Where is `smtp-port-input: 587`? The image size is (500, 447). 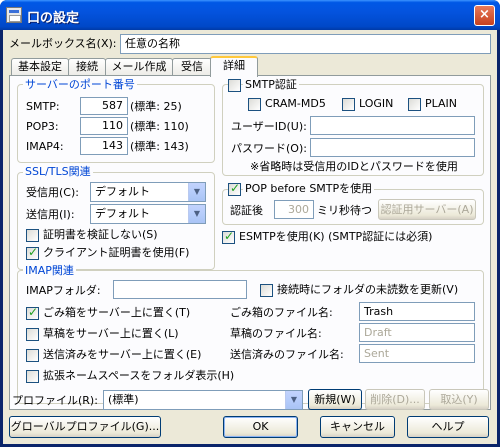 smtp-port-input: 587 is located at coordinates (104, 106).